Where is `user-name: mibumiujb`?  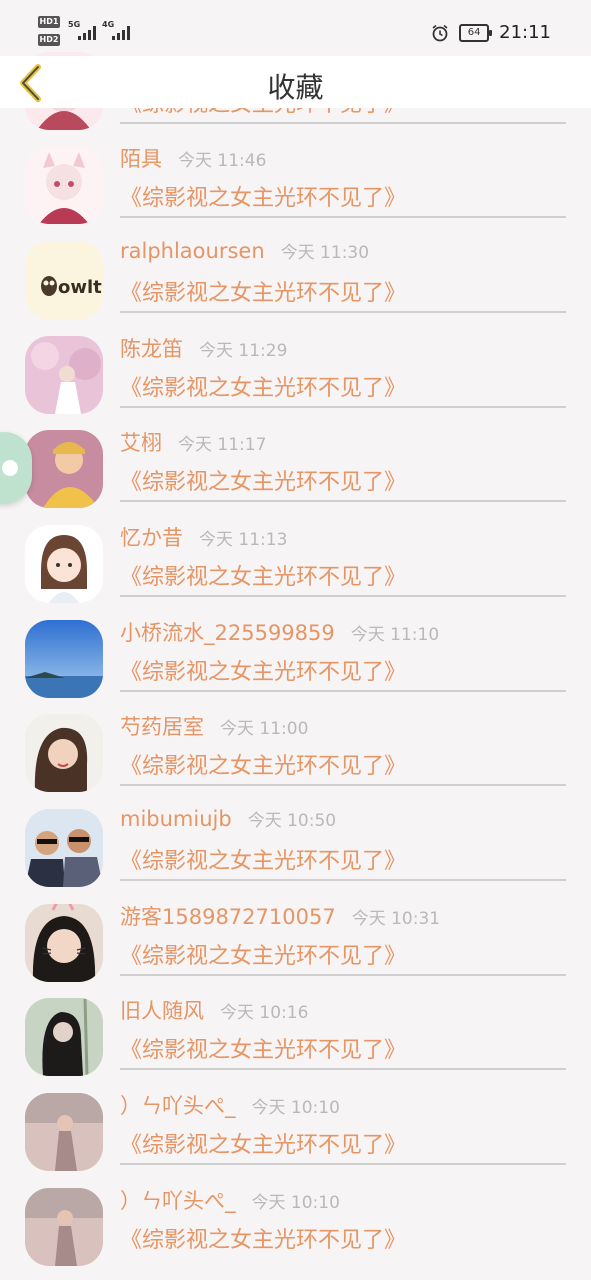
user-name: mibumiujb is located at coordinates (176, 819).